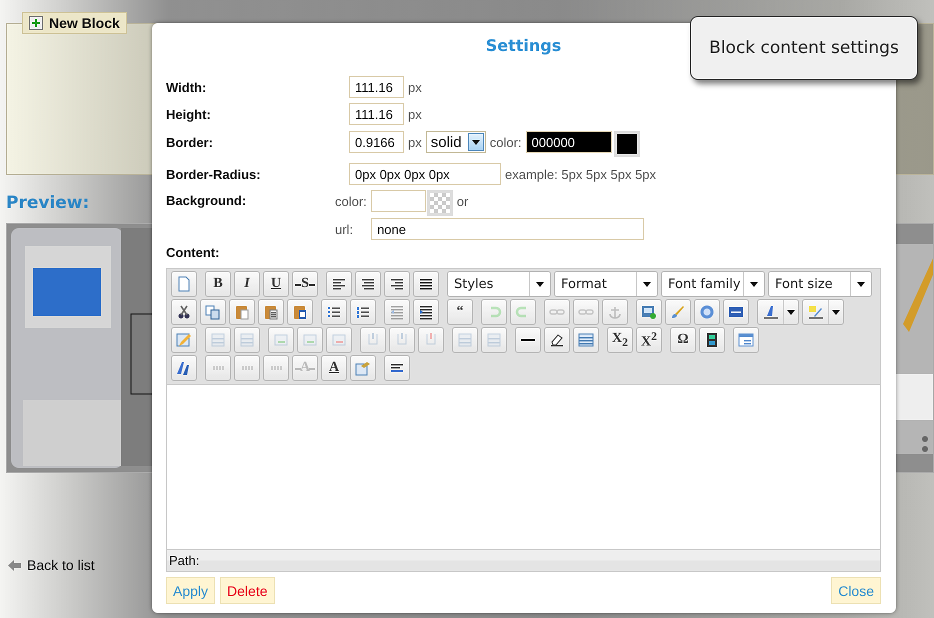  What do you see at coordinates (190, 142) in the screenshot?
I see `field-label: Border:` at bounding box center [190, 142].